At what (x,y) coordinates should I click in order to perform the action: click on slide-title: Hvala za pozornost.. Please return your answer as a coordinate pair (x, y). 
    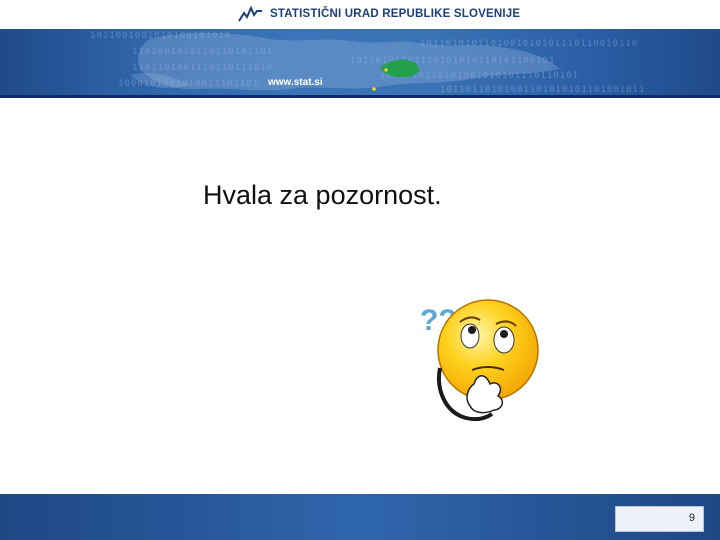
    Looking at the image, I should click on (322, 195).